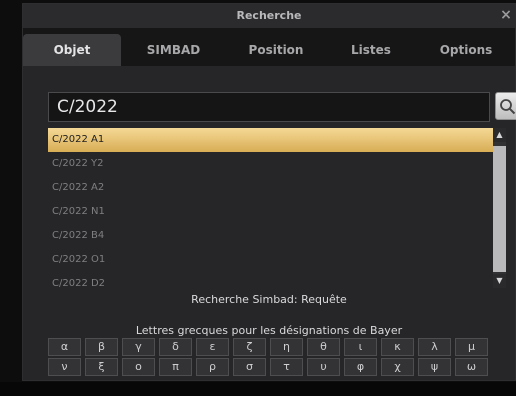 The width and height of the screenshot is (516, 396). Describe the element at coordinates (397, 367) in the screenshot. I see `greek-letter-button: χ` at that location.